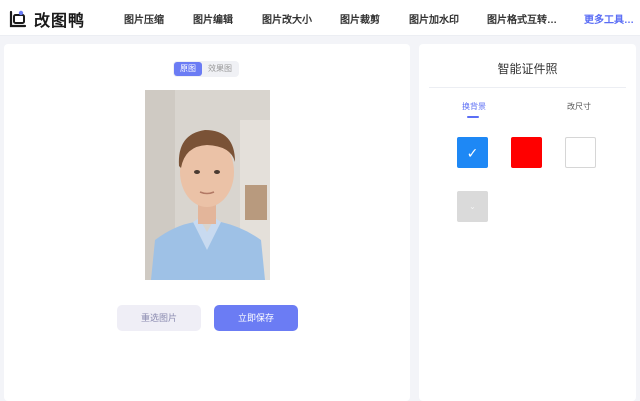 The height and width of the screenshot is (401, 640). I want to click on tab-change-size: 改尺寸, so click(579, 106).